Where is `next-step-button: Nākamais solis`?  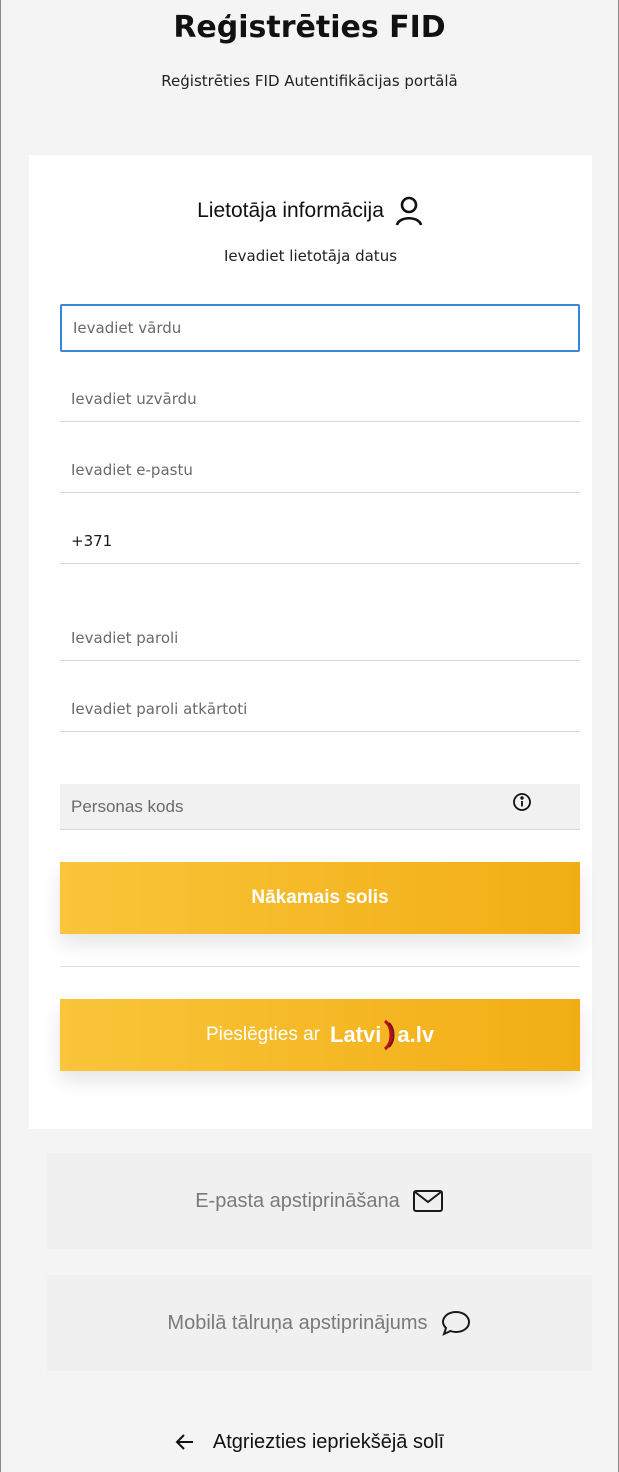
next-step-button: Nākamais solis is located at coordinates (320, 898).